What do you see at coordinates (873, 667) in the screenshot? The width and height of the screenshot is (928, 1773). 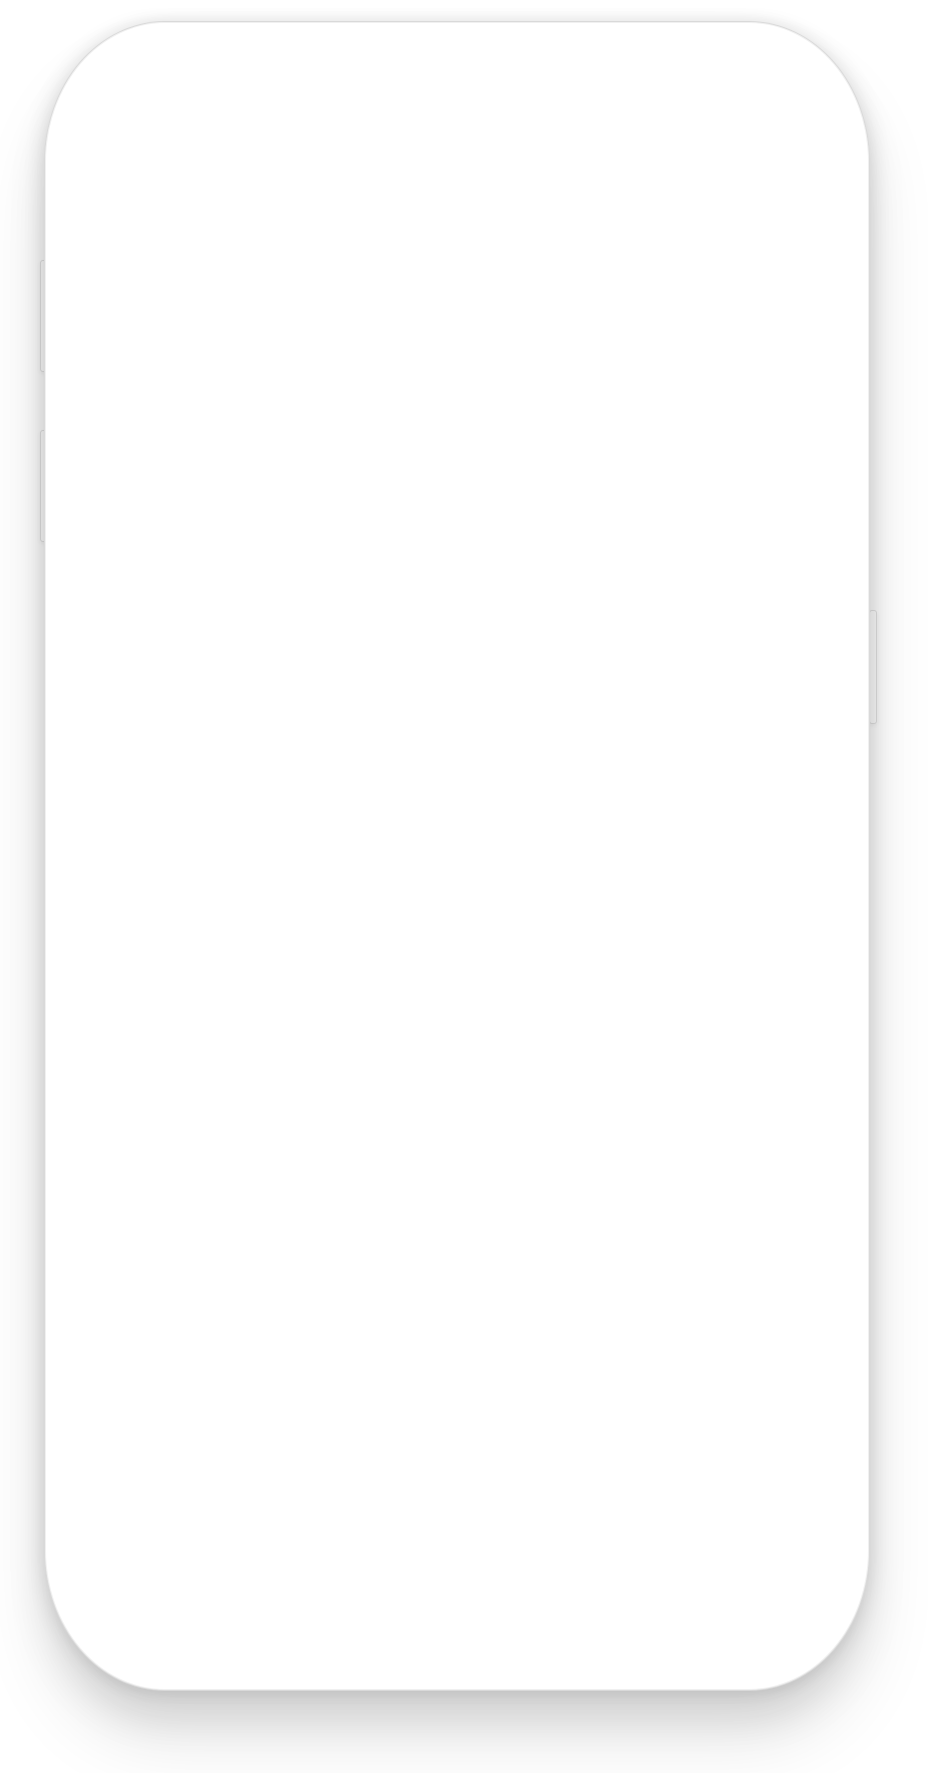 I see `power-button` at bounding box center [873, 667].